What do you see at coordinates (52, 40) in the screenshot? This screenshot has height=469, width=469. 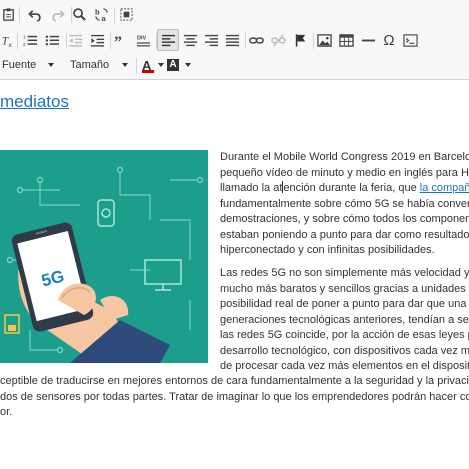 I see `bulleted-list-icon` at bounding box center [52, 40].